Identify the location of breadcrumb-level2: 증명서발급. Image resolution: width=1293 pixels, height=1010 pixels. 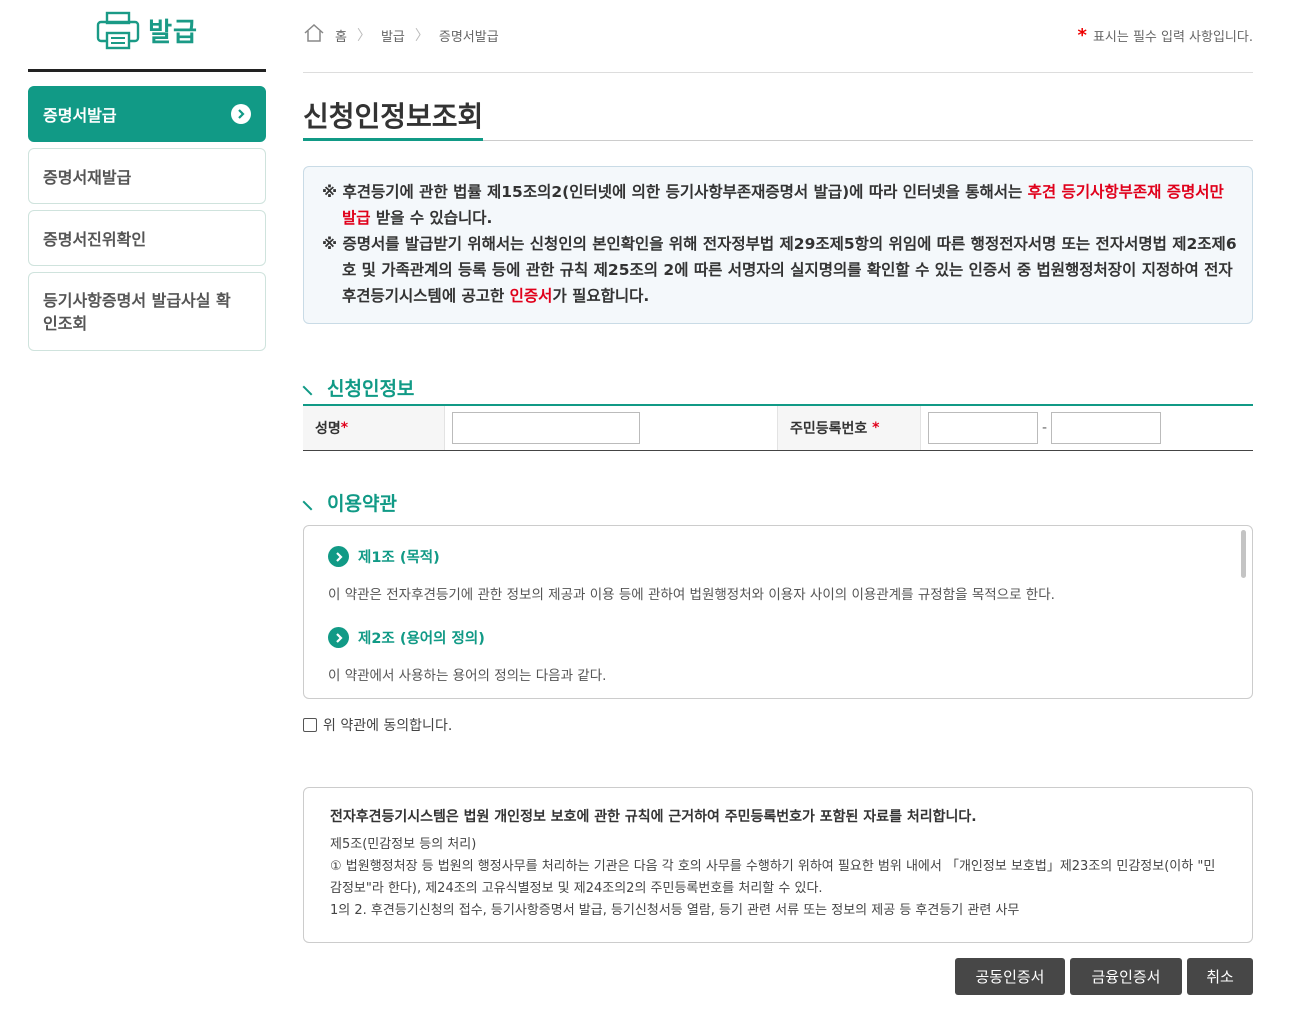
(469, 35).